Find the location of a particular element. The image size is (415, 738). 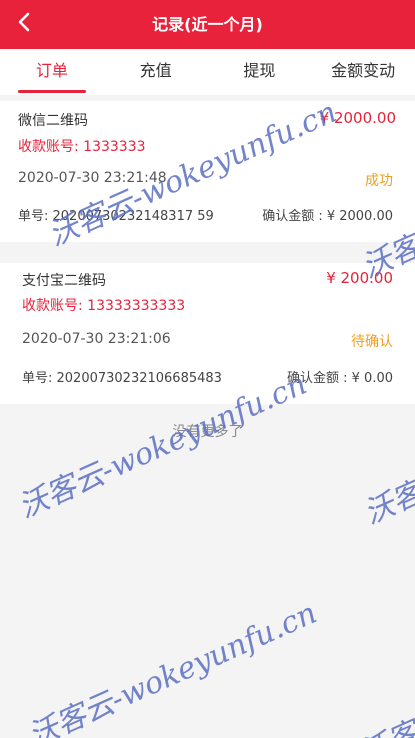

receiving-account: 收款账号: 1333333 is located at coordinates (82, 147).